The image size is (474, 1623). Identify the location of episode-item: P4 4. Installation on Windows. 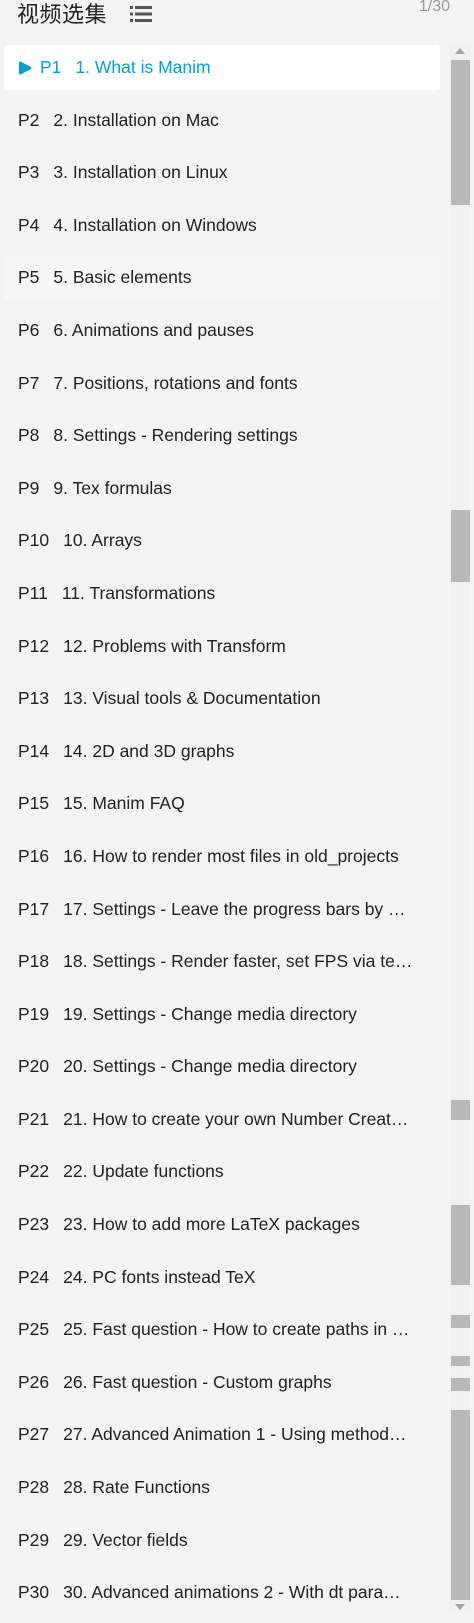
(222, 225).